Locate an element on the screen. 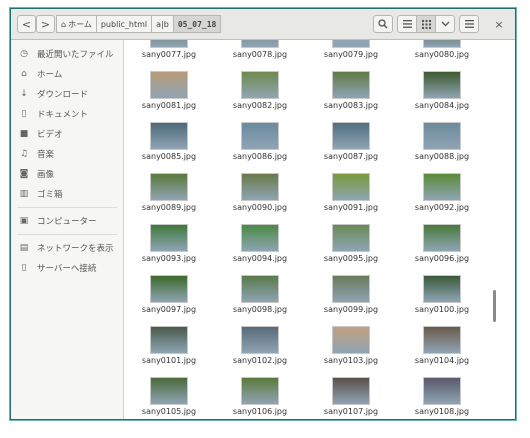 This screenshot has height=438, width=530. file-item: sany0096.jpg is located at coordinates (442, 243).